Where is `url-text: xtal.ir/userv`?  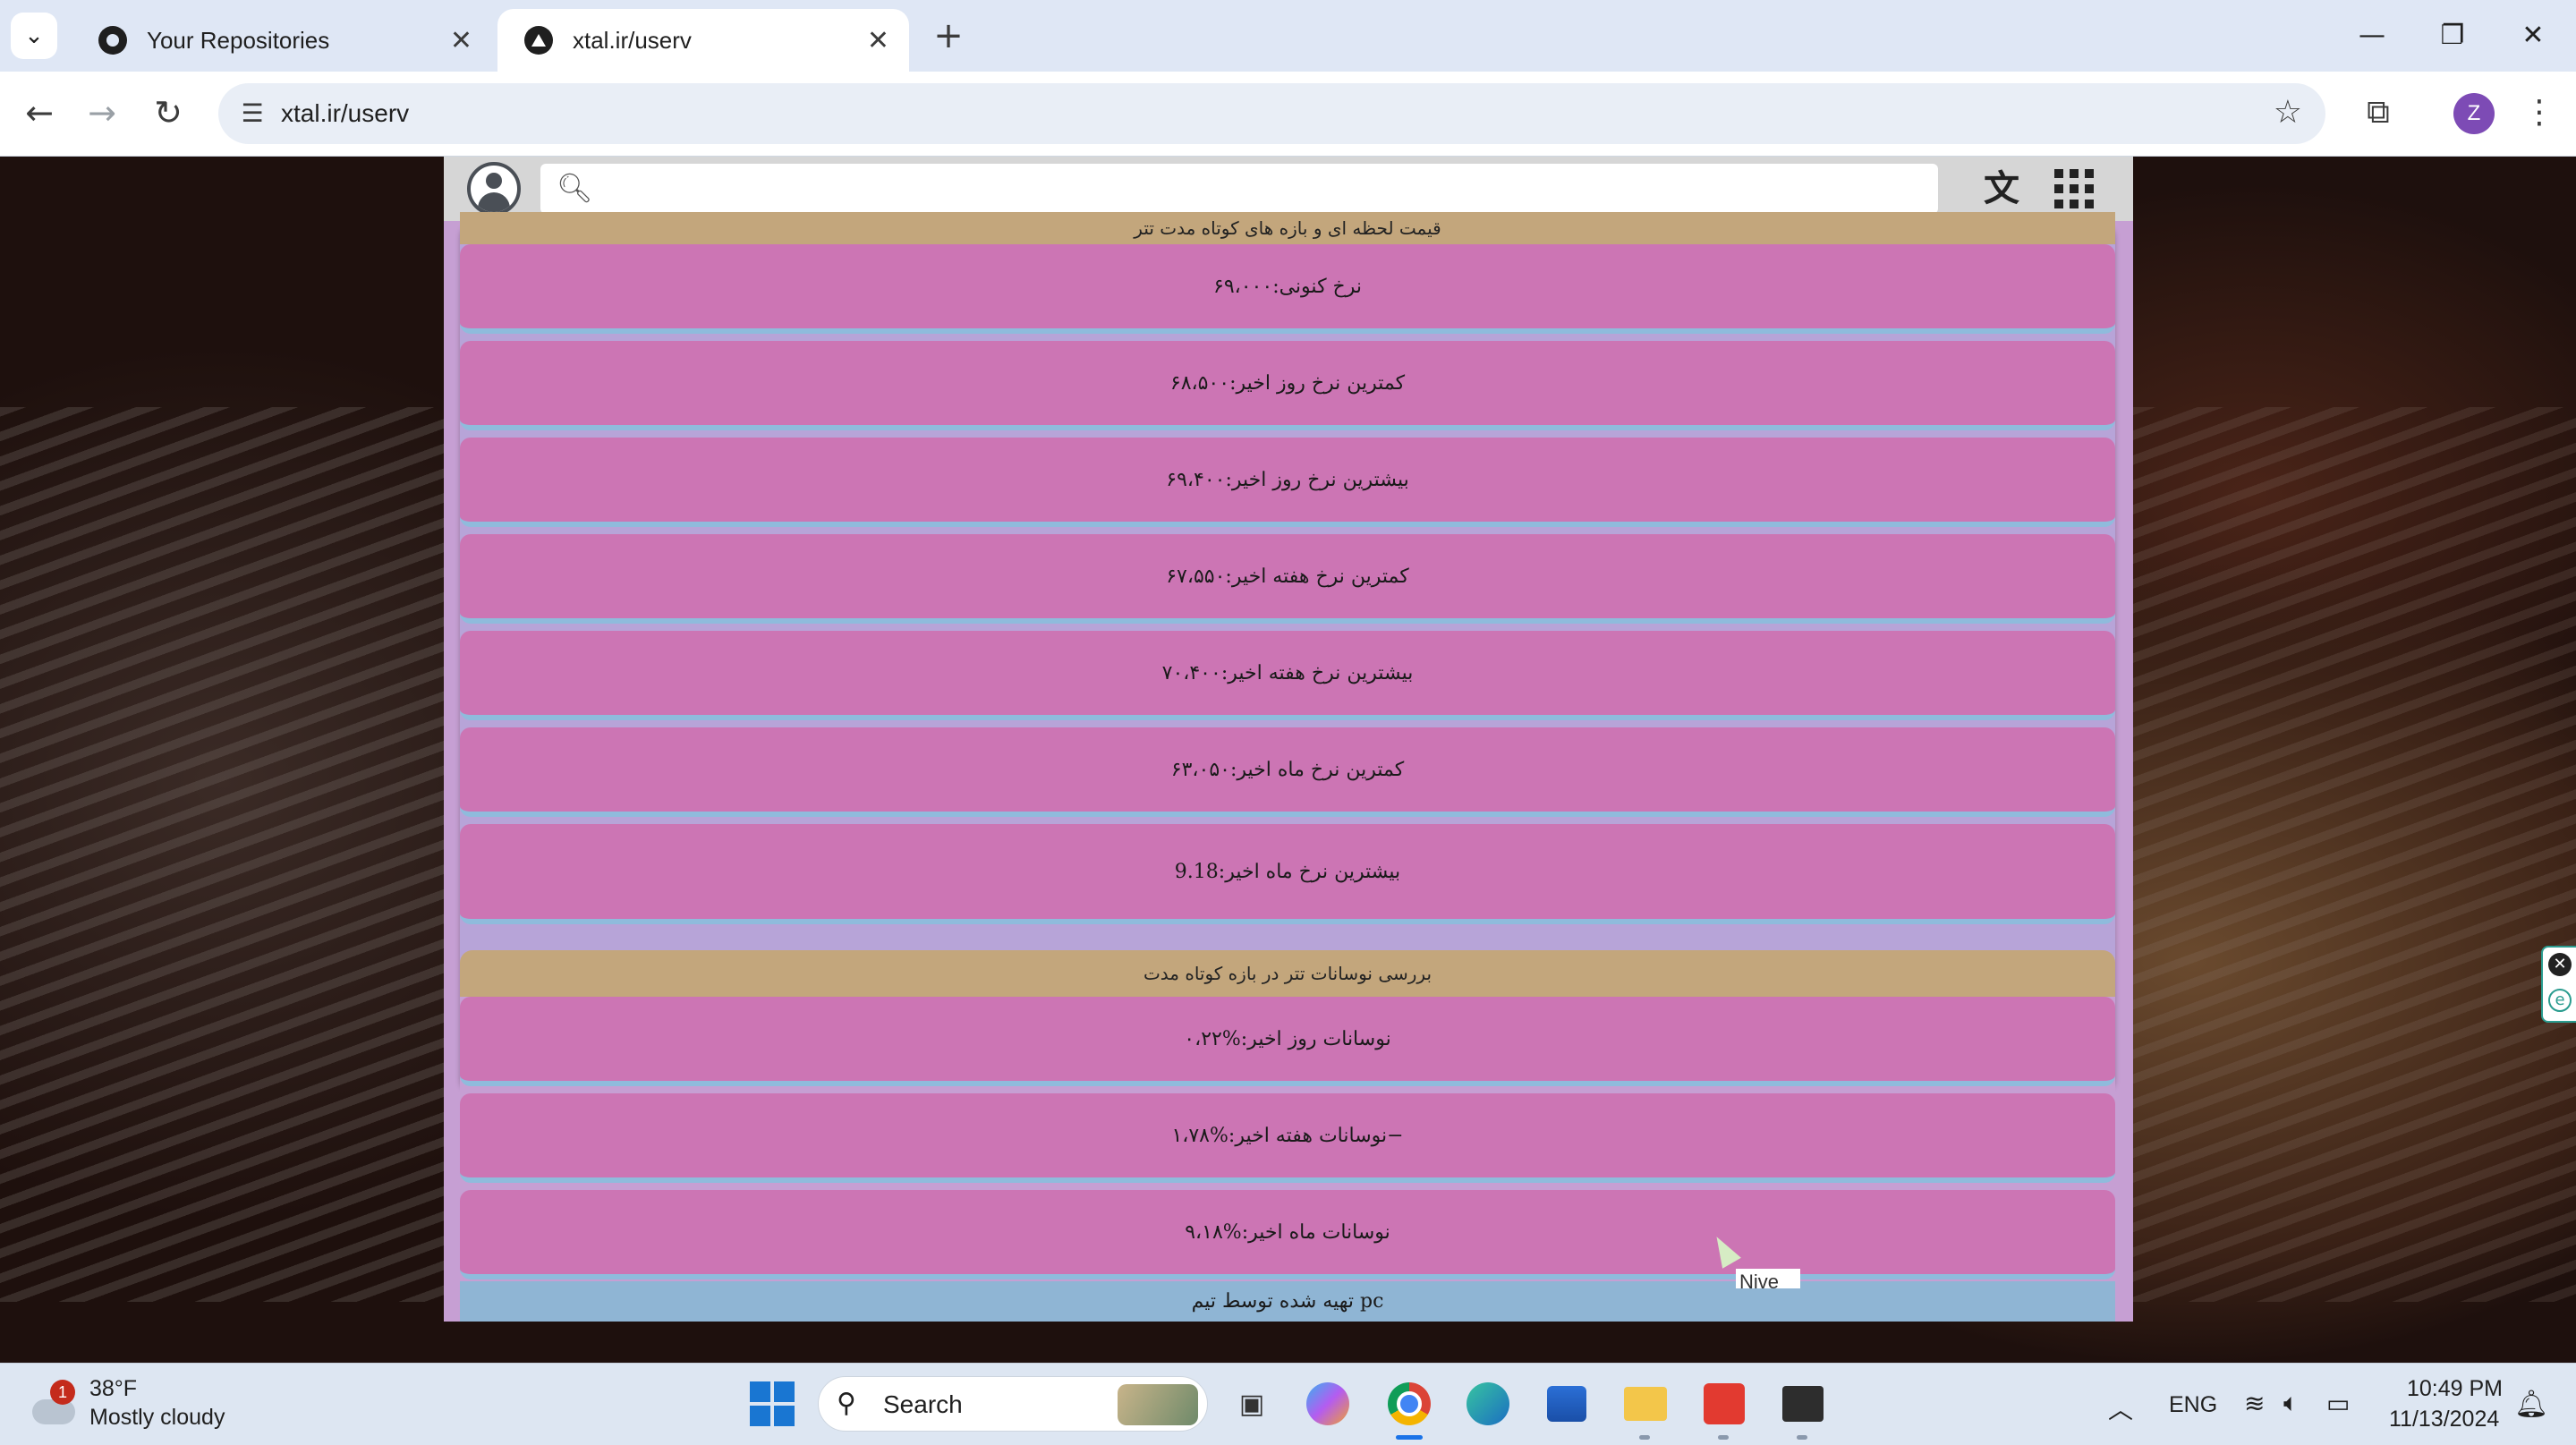 url-text: xtal.ir/userv is located at coordinates (345, 113).